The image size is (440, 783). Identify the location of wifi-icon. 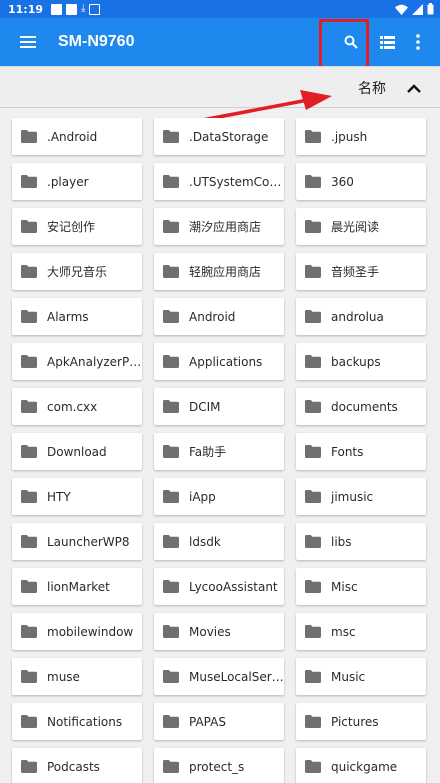
(401, 9).